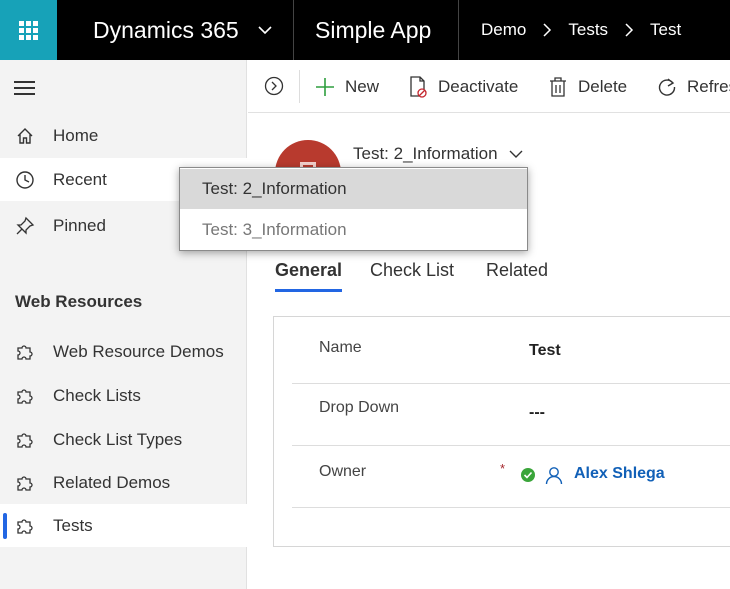 The height and width of the screenshot is (589, 730). Describe the element at coordinates (346, 86) in the screenshot. I see `new-button: New` at that location.